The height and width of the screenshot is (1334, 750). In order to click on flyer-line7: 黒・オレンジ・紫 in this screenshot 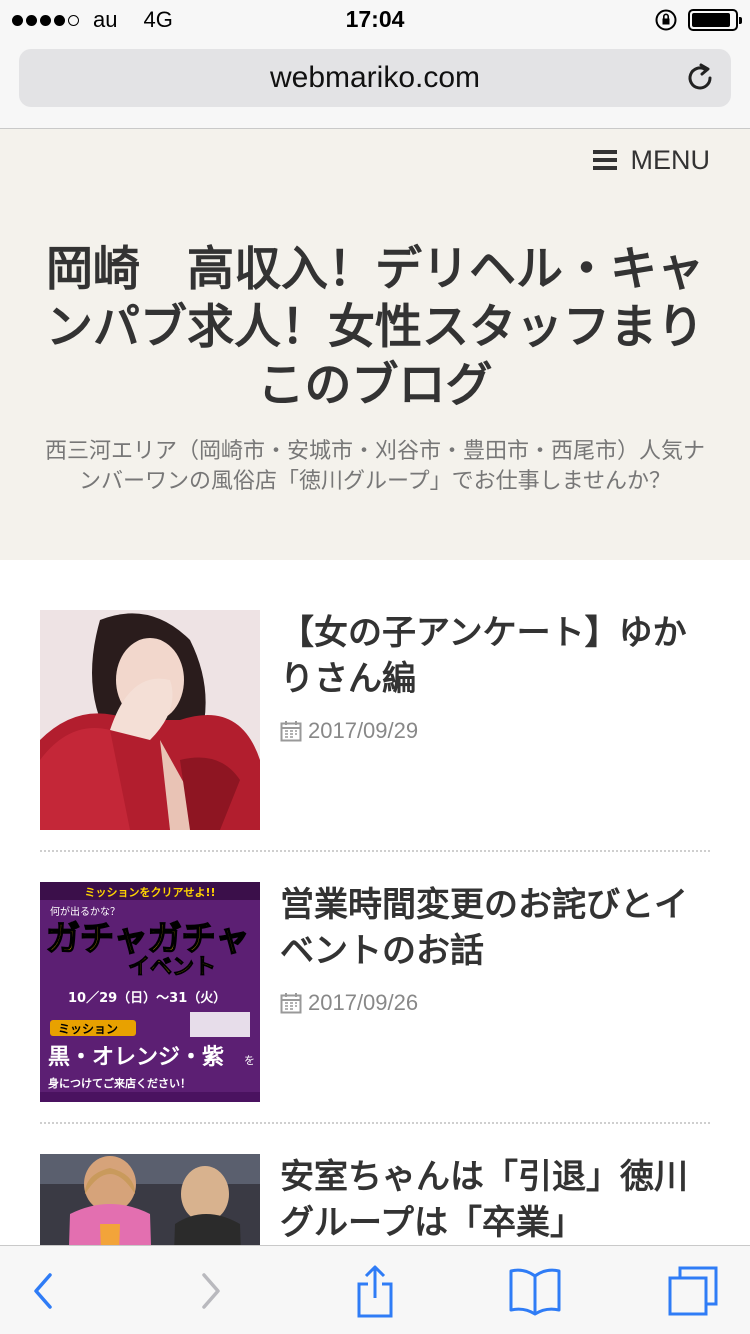, I will do `click(136, 1057)`.